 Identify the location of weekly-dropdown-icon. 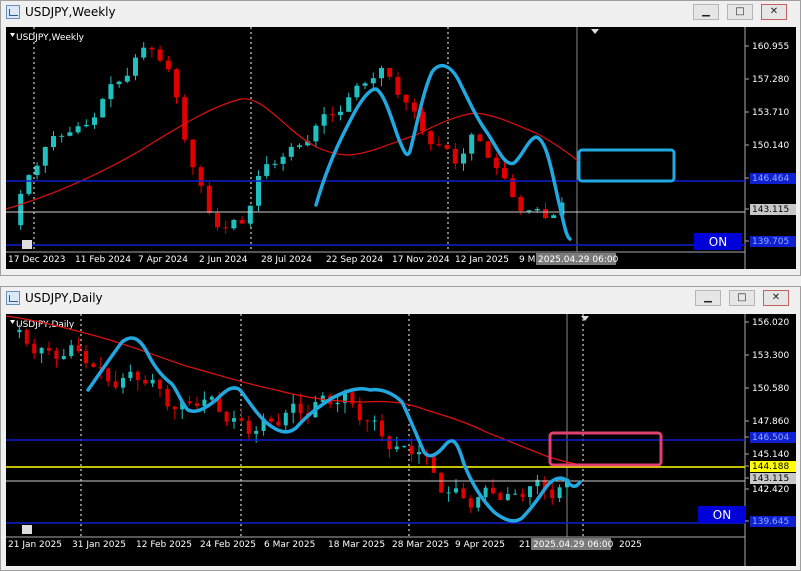
(12, 35).